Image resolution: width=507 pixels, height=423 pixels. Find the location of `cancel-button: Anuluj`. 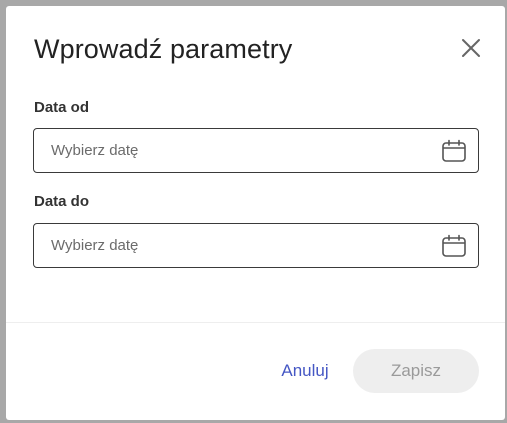

cancel-button: Anuluj is located at coordinates (305, 371).